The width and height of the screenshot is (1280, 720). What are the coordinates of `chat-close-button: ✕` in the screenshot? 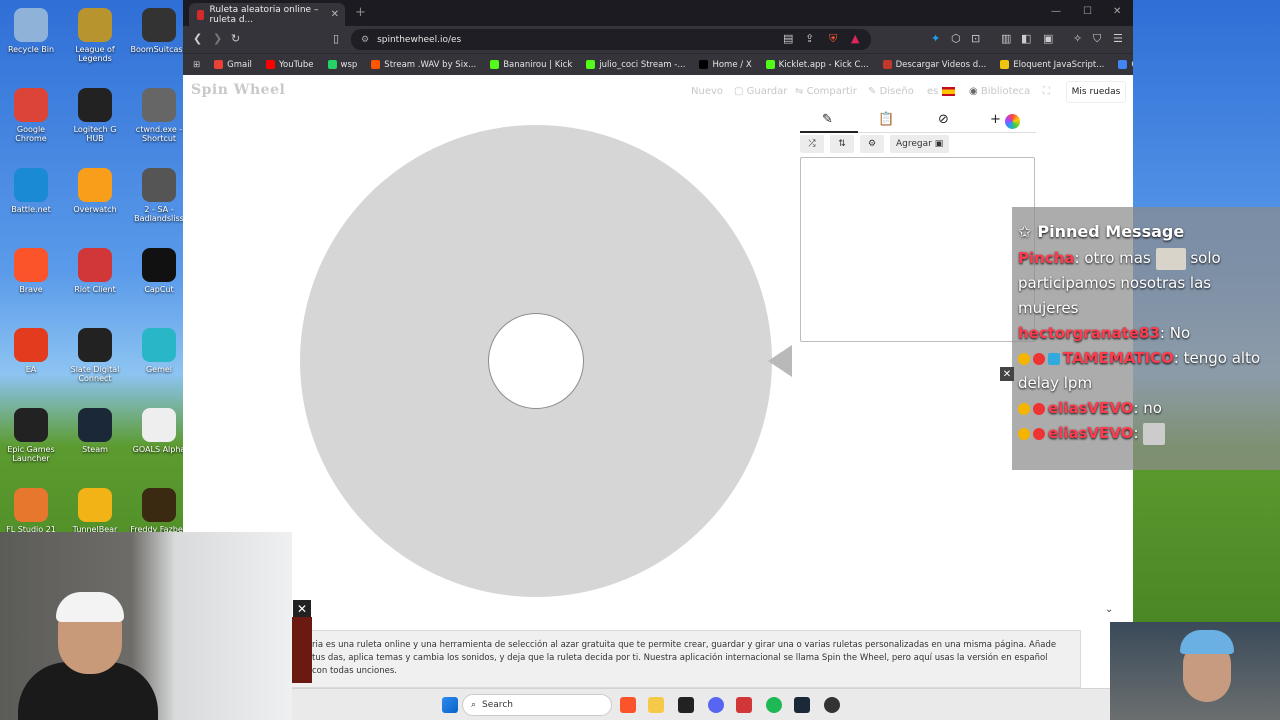 It's located at (1007, 374).